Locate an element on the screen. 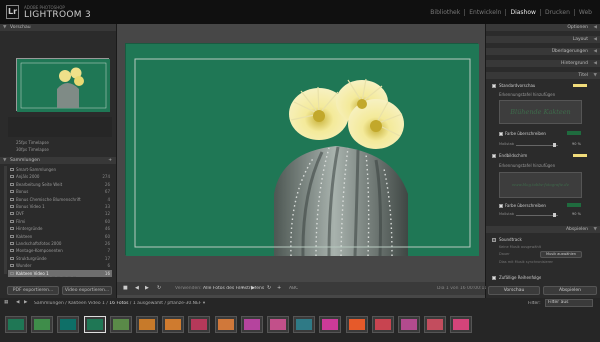  module-diashow: Diashow is located at coordinates (522, 12).